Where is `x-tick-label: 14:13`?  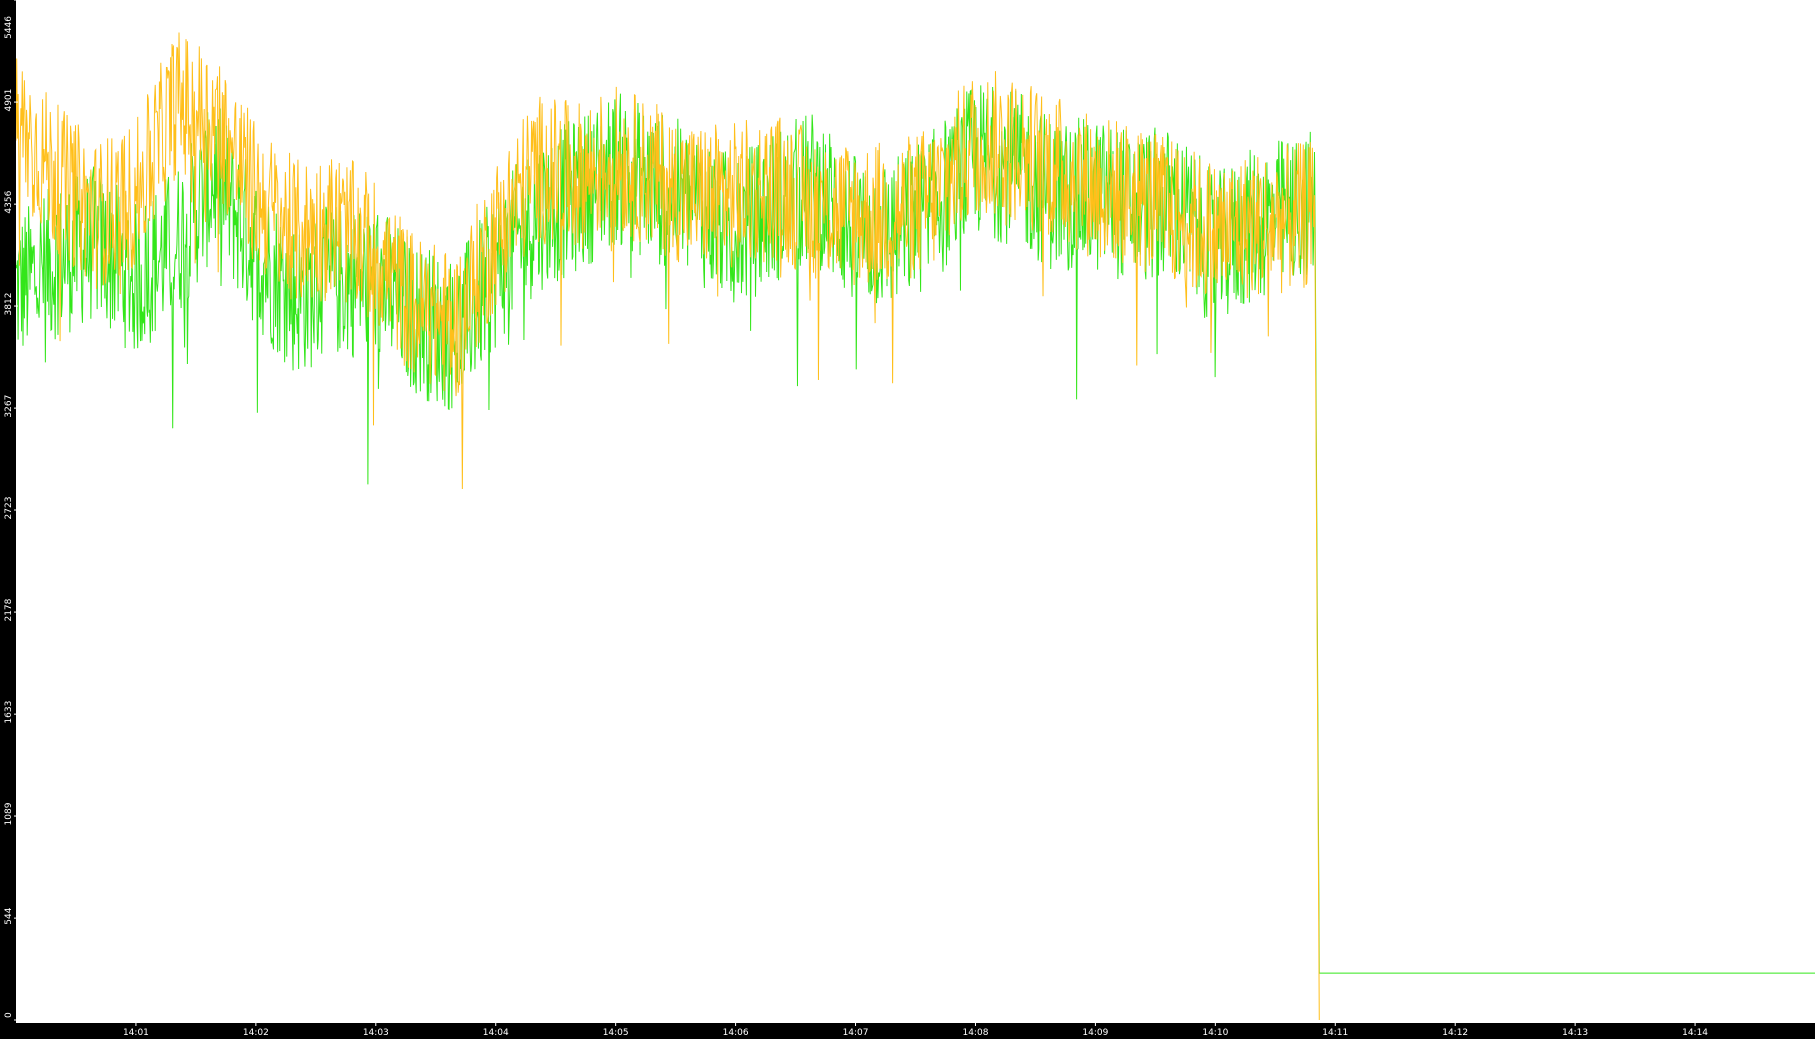
x-tick-label: 14:13 is located at coordinates (1575, 1033).